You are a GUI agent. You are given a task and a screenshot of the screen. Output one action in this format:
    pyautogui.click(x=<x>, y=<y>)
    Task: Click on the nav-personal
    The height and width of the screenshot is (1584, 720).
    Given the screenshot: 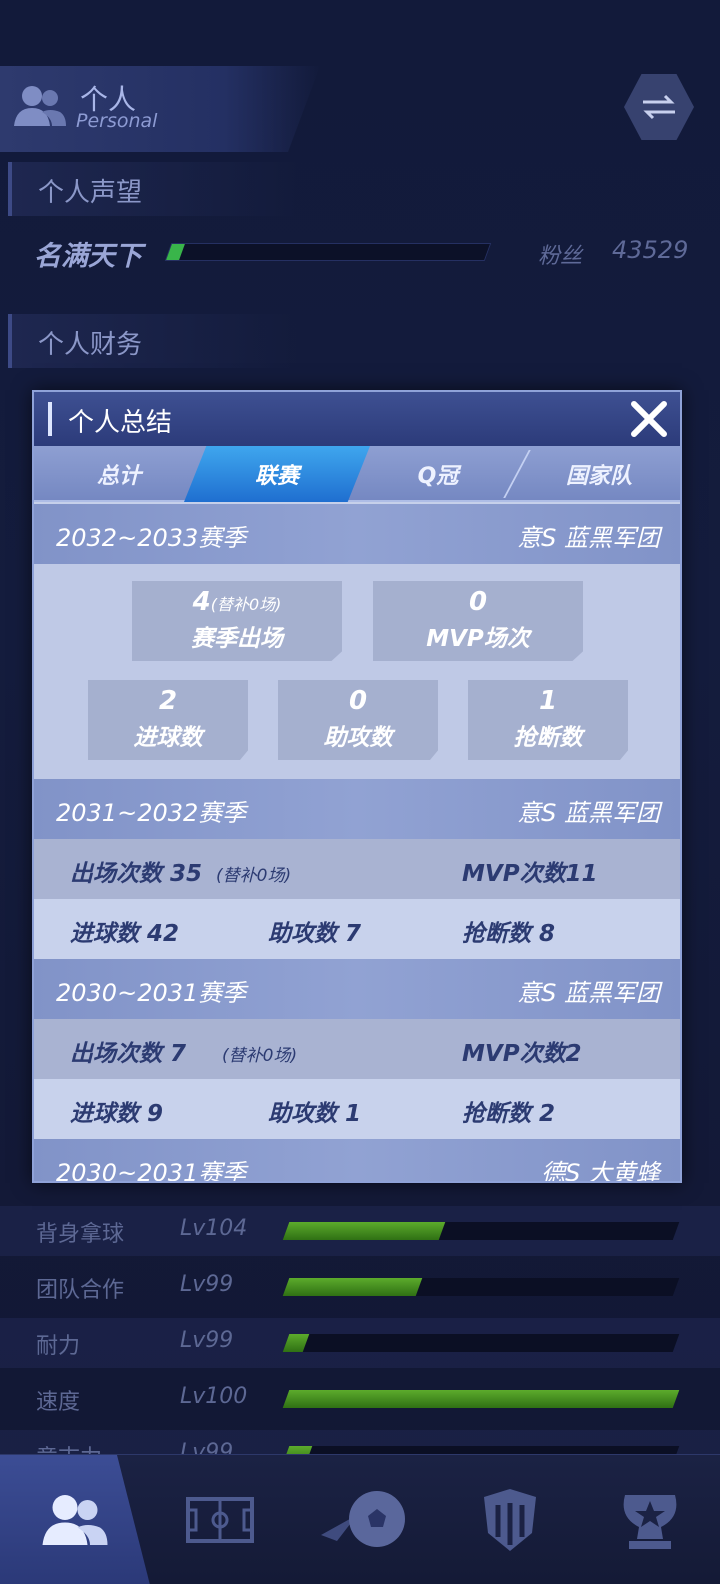 What is the action you would take?
    pyautogui.click(x=75, y=1519)
    